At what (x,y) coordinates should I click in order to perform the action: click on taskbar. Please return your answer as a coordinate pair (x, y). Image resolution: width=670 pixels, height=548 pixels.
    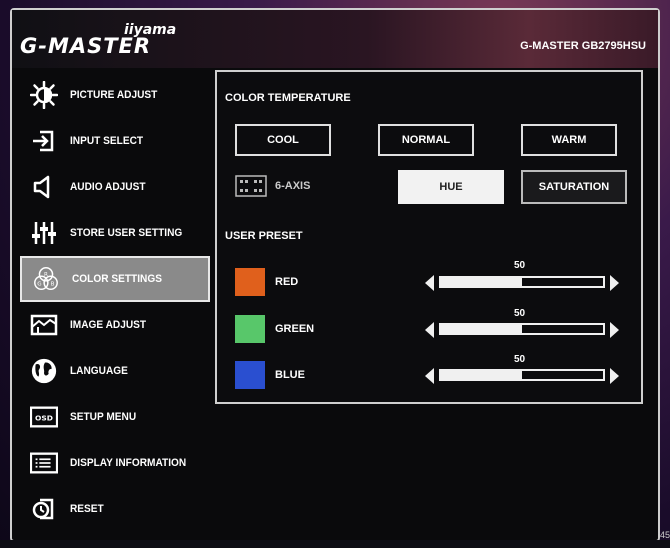
    Looking at the image, I should click on (335, 544).